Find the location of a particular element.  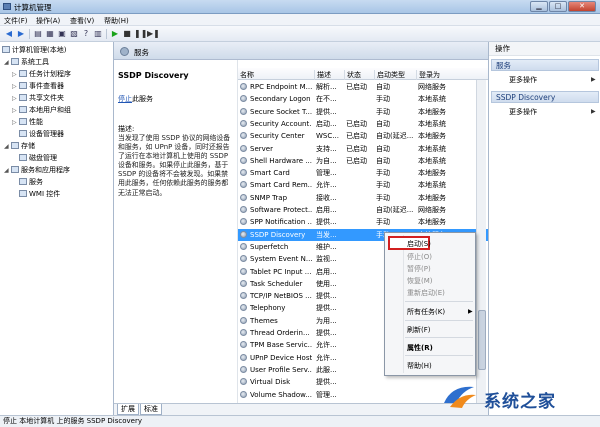

table-row: RPC Endpoint M... 解析... 已启动 自动 网络服务 is located at coordinates (363, 87).